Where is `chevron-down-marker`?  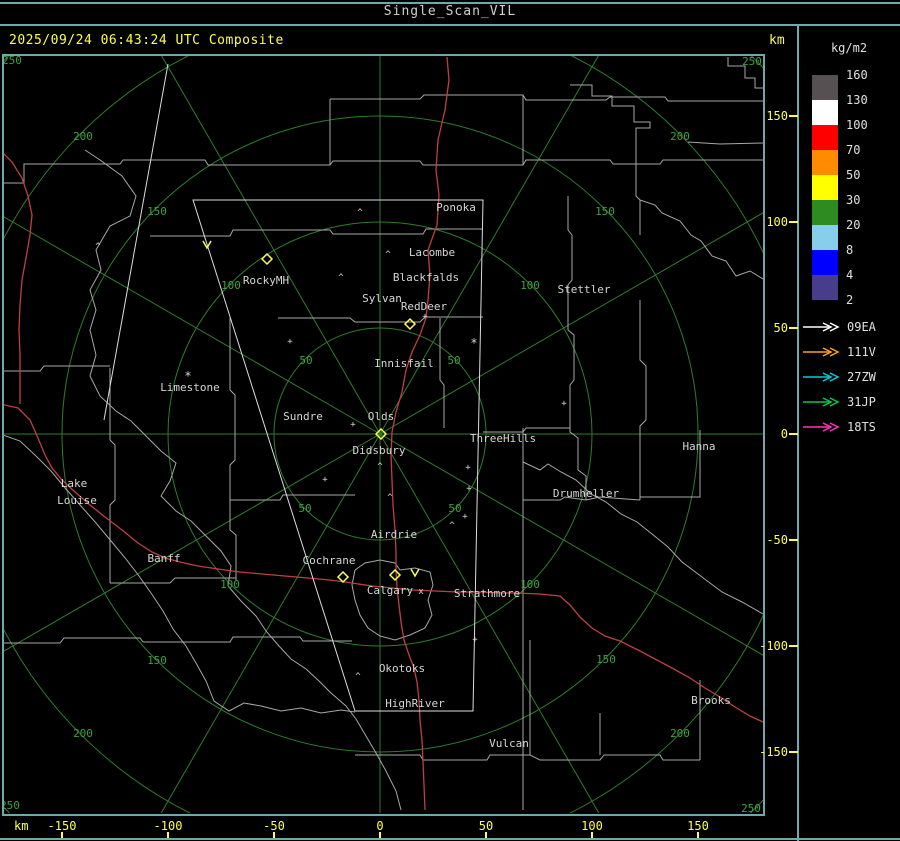
chevron-down-marker is located at coordinates (415, 573).